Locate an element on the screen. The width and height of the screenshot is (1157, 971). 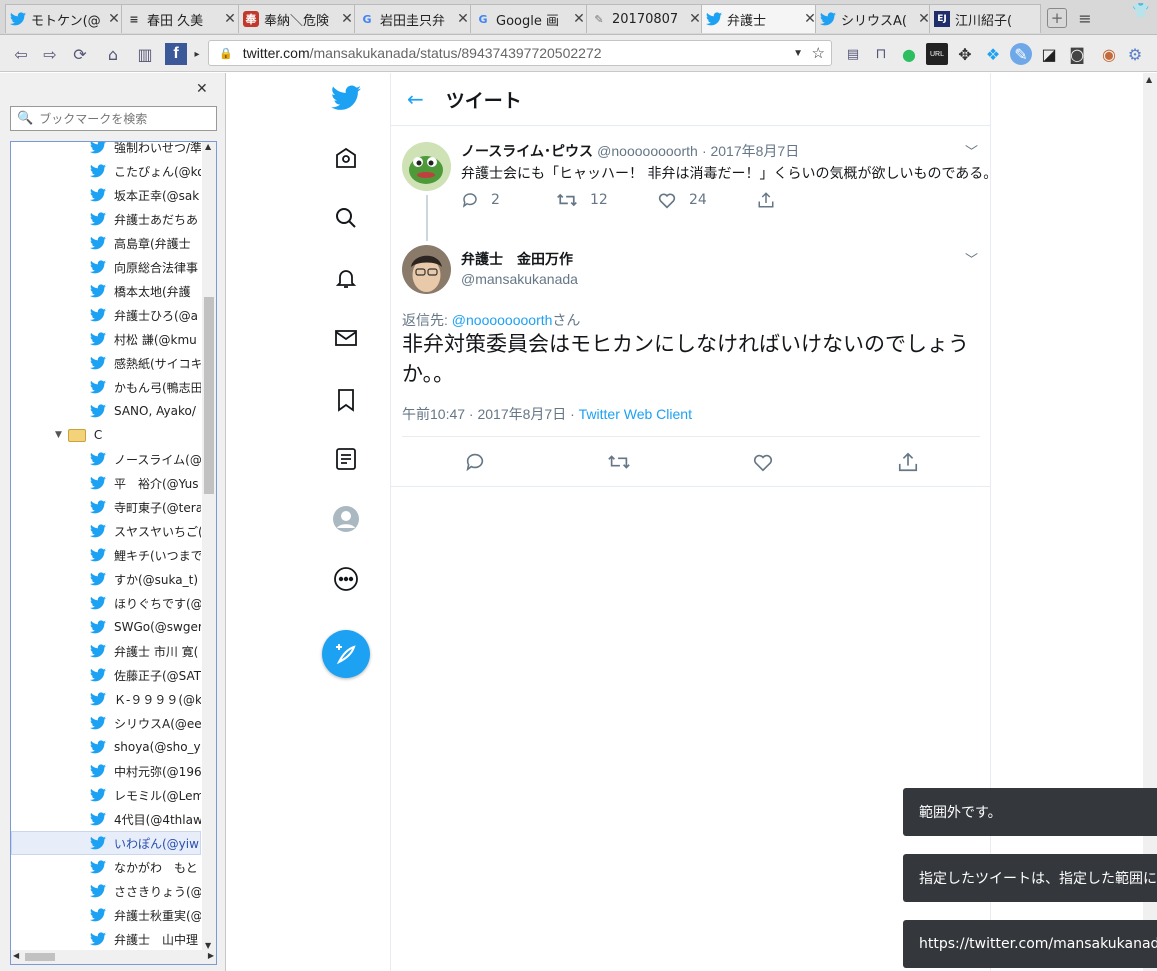
bookmark-item: 弁護士 山中理 is located at coordinates (106, 939).